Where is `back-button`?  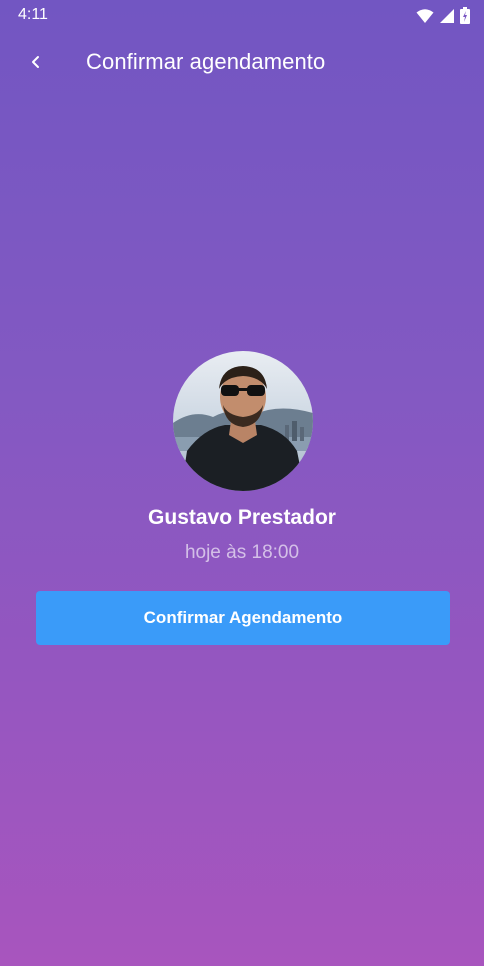
back-button is located at coordinates (36, 64).